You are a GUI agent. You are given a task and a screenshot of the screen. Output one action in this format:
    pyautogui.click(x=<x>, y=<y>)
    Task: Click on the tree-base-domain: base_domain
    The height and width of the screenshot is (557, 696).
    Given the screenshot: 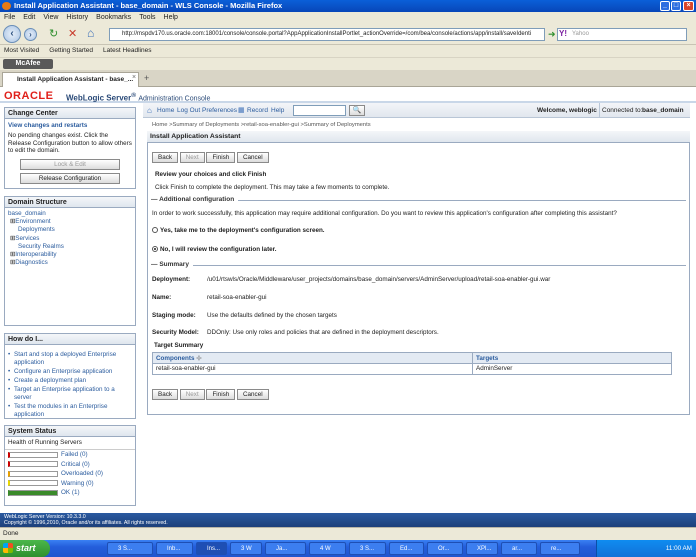 What is the action you would take?
    pyautogui.click(x=70, y=214)
    